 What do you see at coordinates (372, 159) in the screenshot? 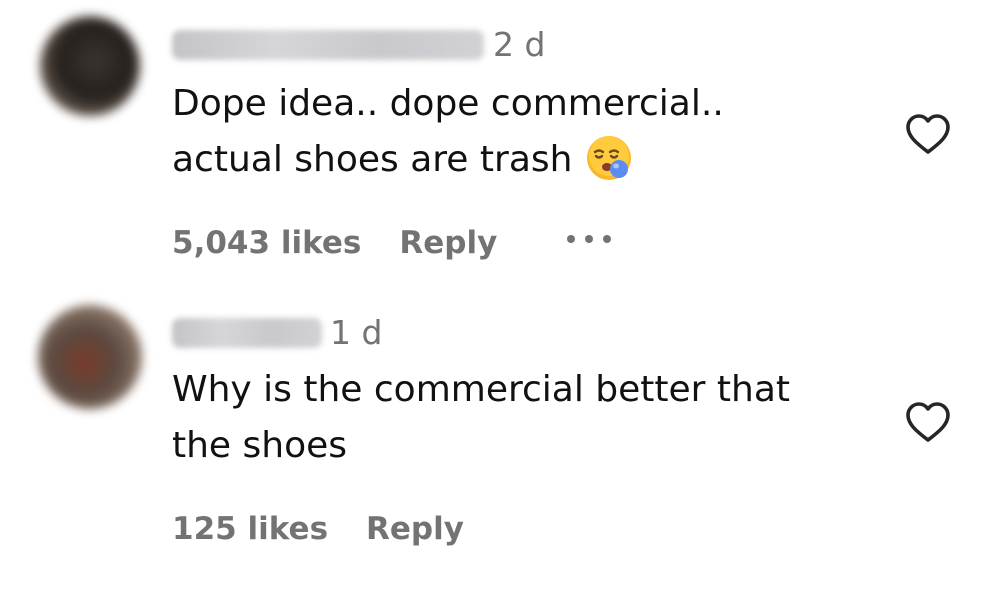
I see `comment-text-line: actual shoes are trash` at bounding box center [372, 159].